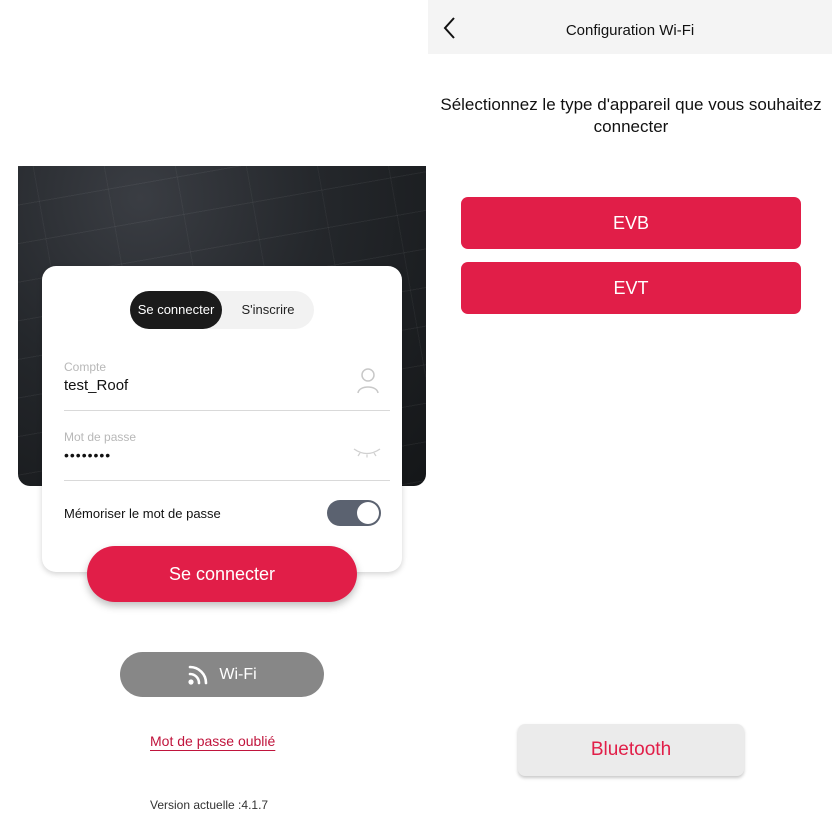 The width and height of the screenshot is (832, 815). Describe the element at coordinates (630, 30) in the screenshot. I see `page-title: Configuration Wi-Fi` at that location.